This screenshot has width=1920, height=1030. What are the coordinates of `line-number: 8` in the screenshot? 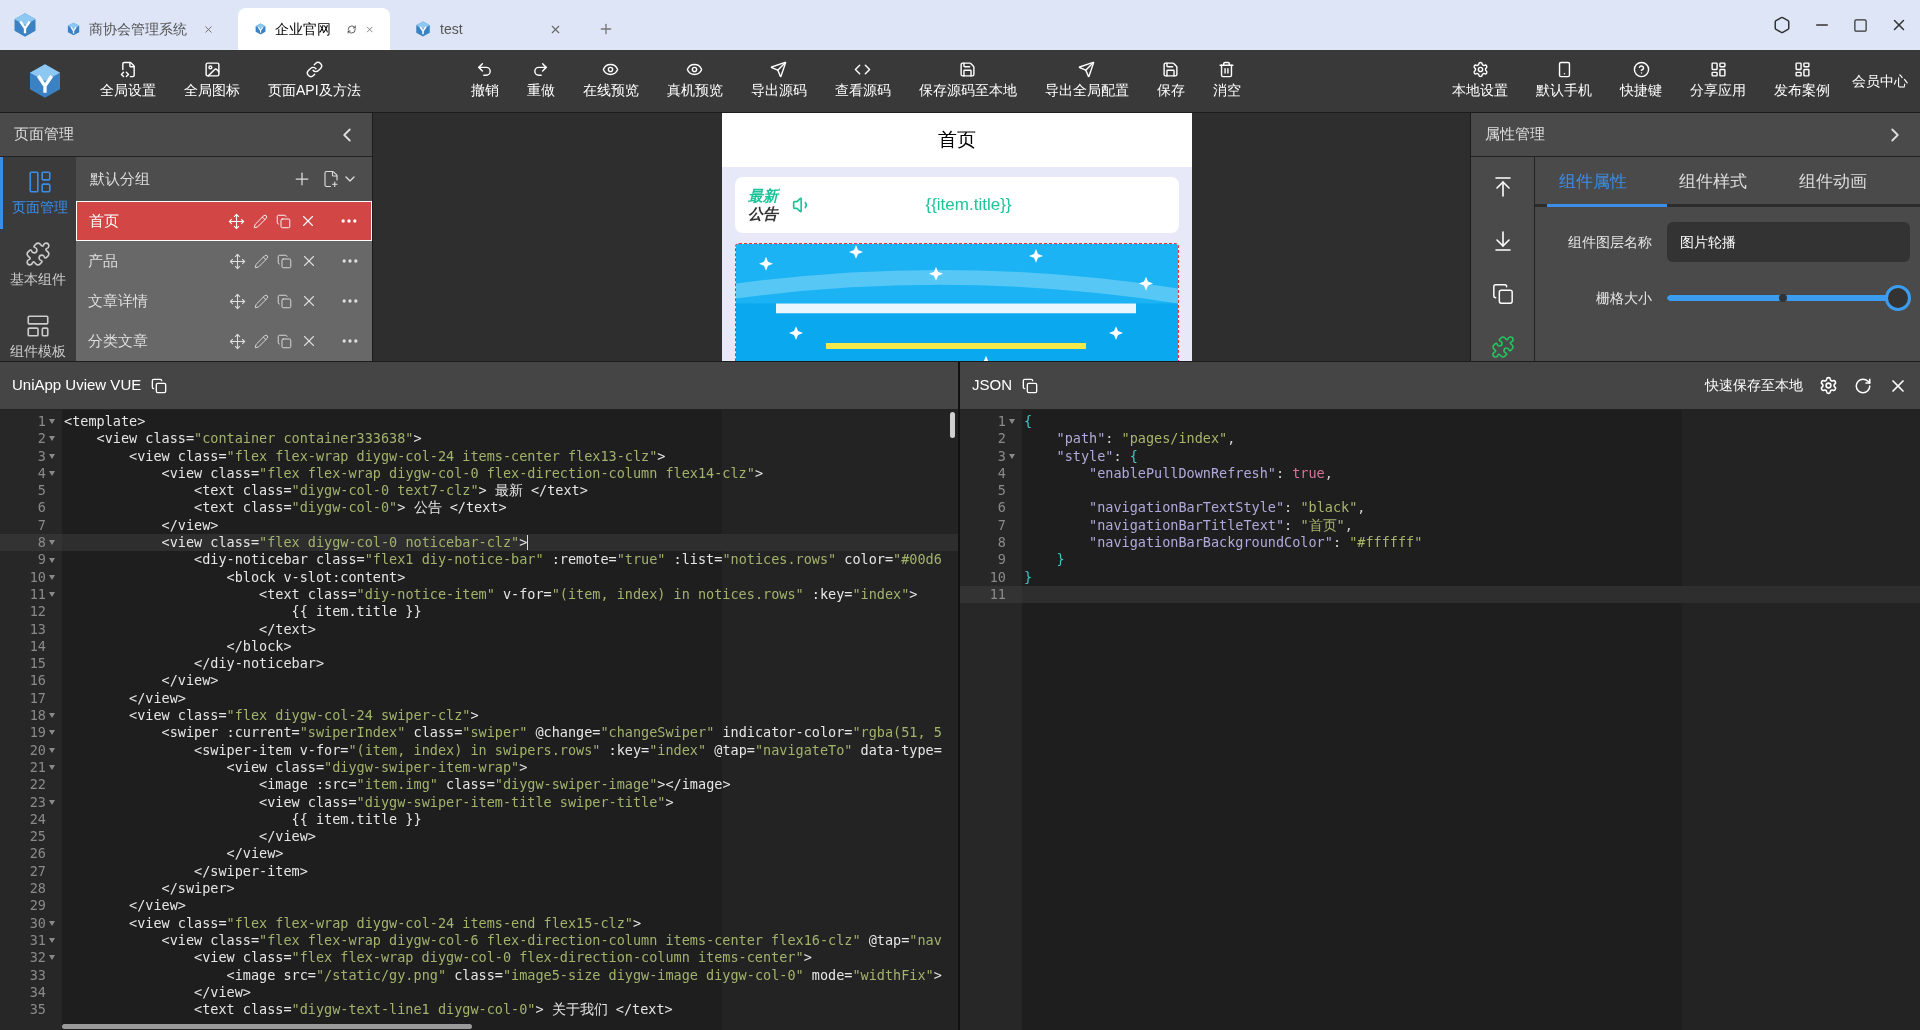 It's located at (1001, 543).